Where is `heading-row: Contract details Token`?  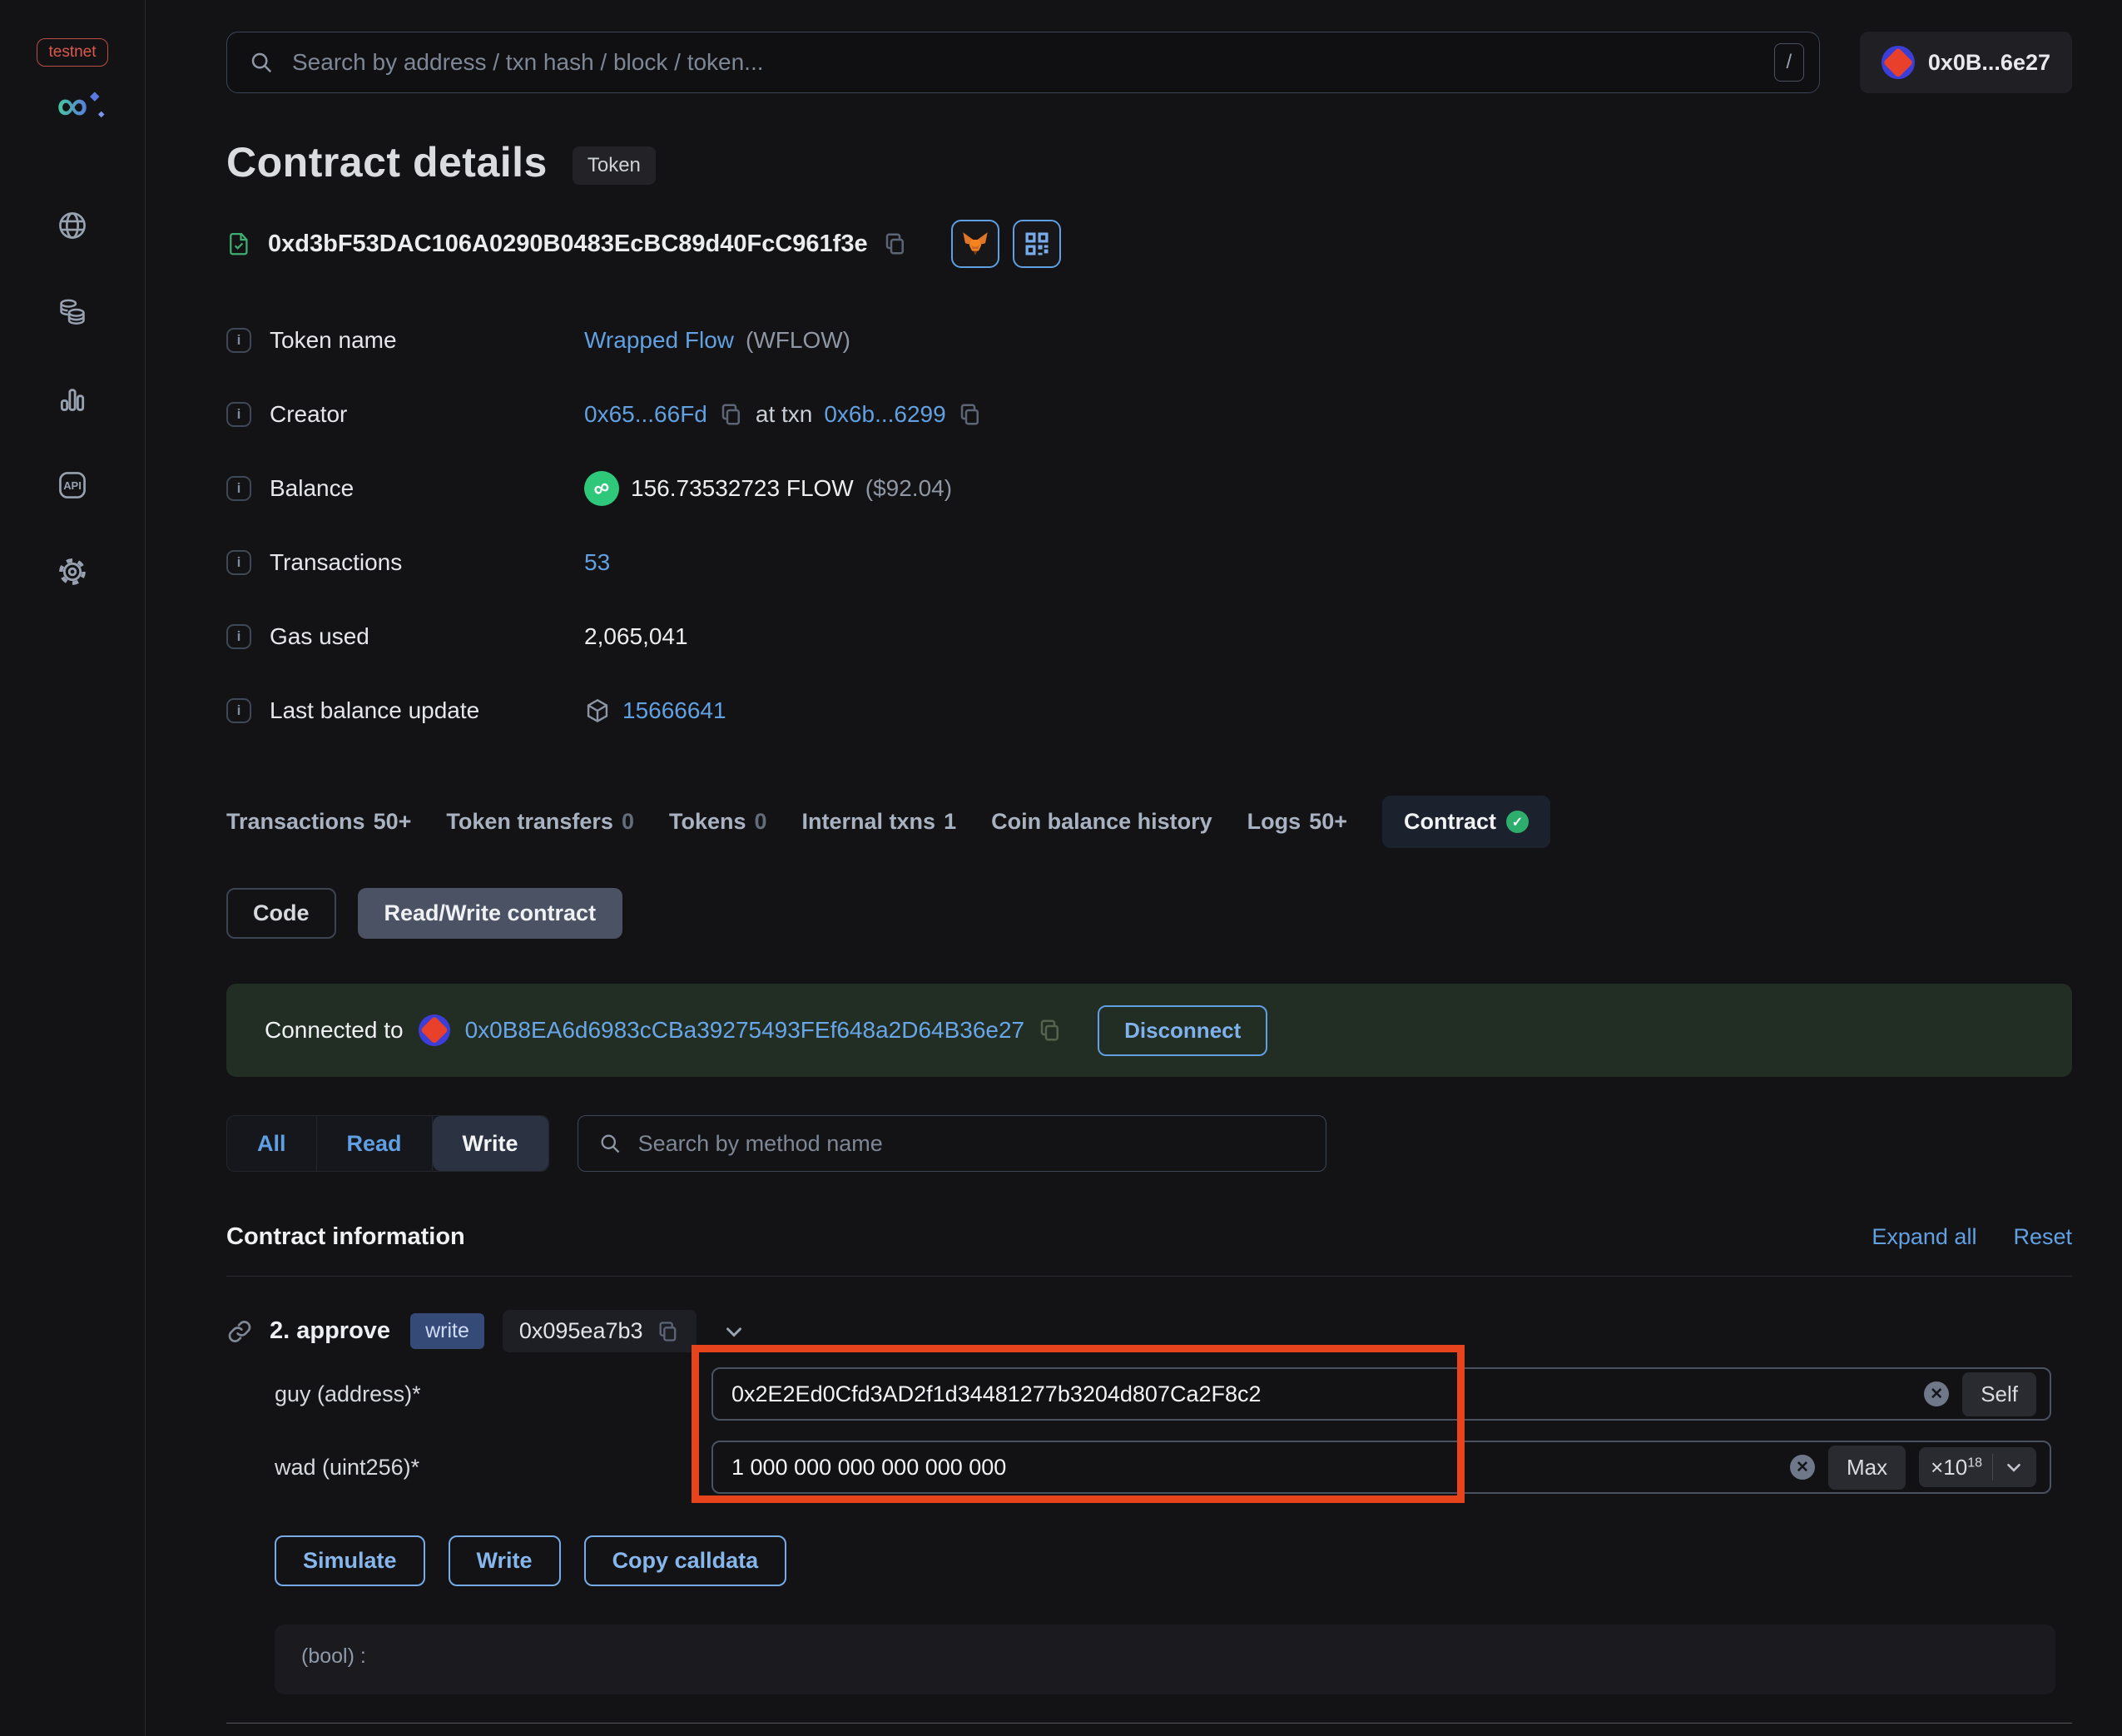 heading-row: Contract details Token is located at coordinates (1149, 162).